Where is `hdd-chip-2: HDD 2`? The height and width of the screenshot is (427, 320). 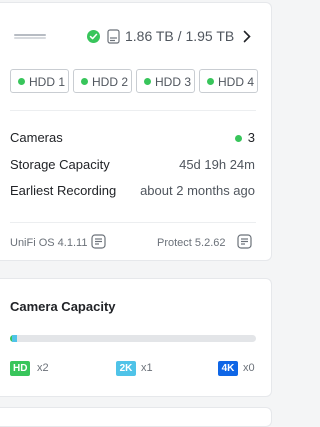 hdd-chip-2: HDD 2 is located at coordinates (102, 81).